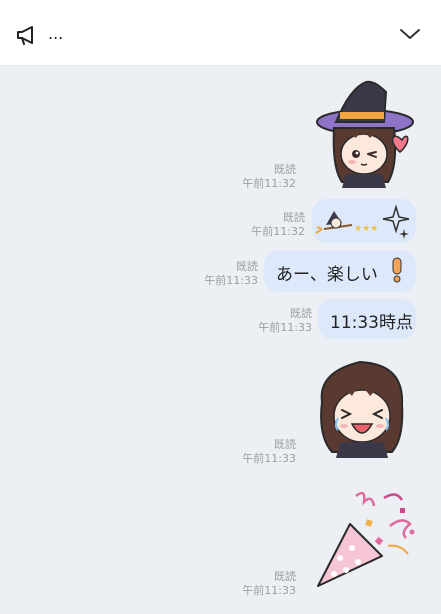 This screenshot has width=441, height=614. Describe the element at coordinates (365, 134) in the screenshot. I see `witch-girl-wink-heart-sticker` at that location.